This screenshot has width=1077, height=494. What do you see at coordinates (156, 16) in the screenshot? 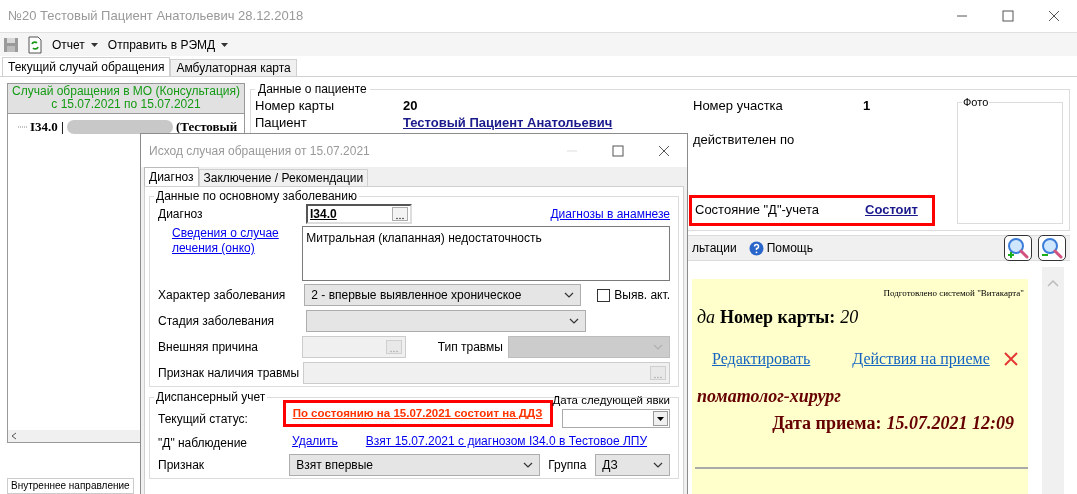
I see `window-title: №20 Тестовый Пациент Анатольевич 28.12.2018` at bounding box center [156, 16].